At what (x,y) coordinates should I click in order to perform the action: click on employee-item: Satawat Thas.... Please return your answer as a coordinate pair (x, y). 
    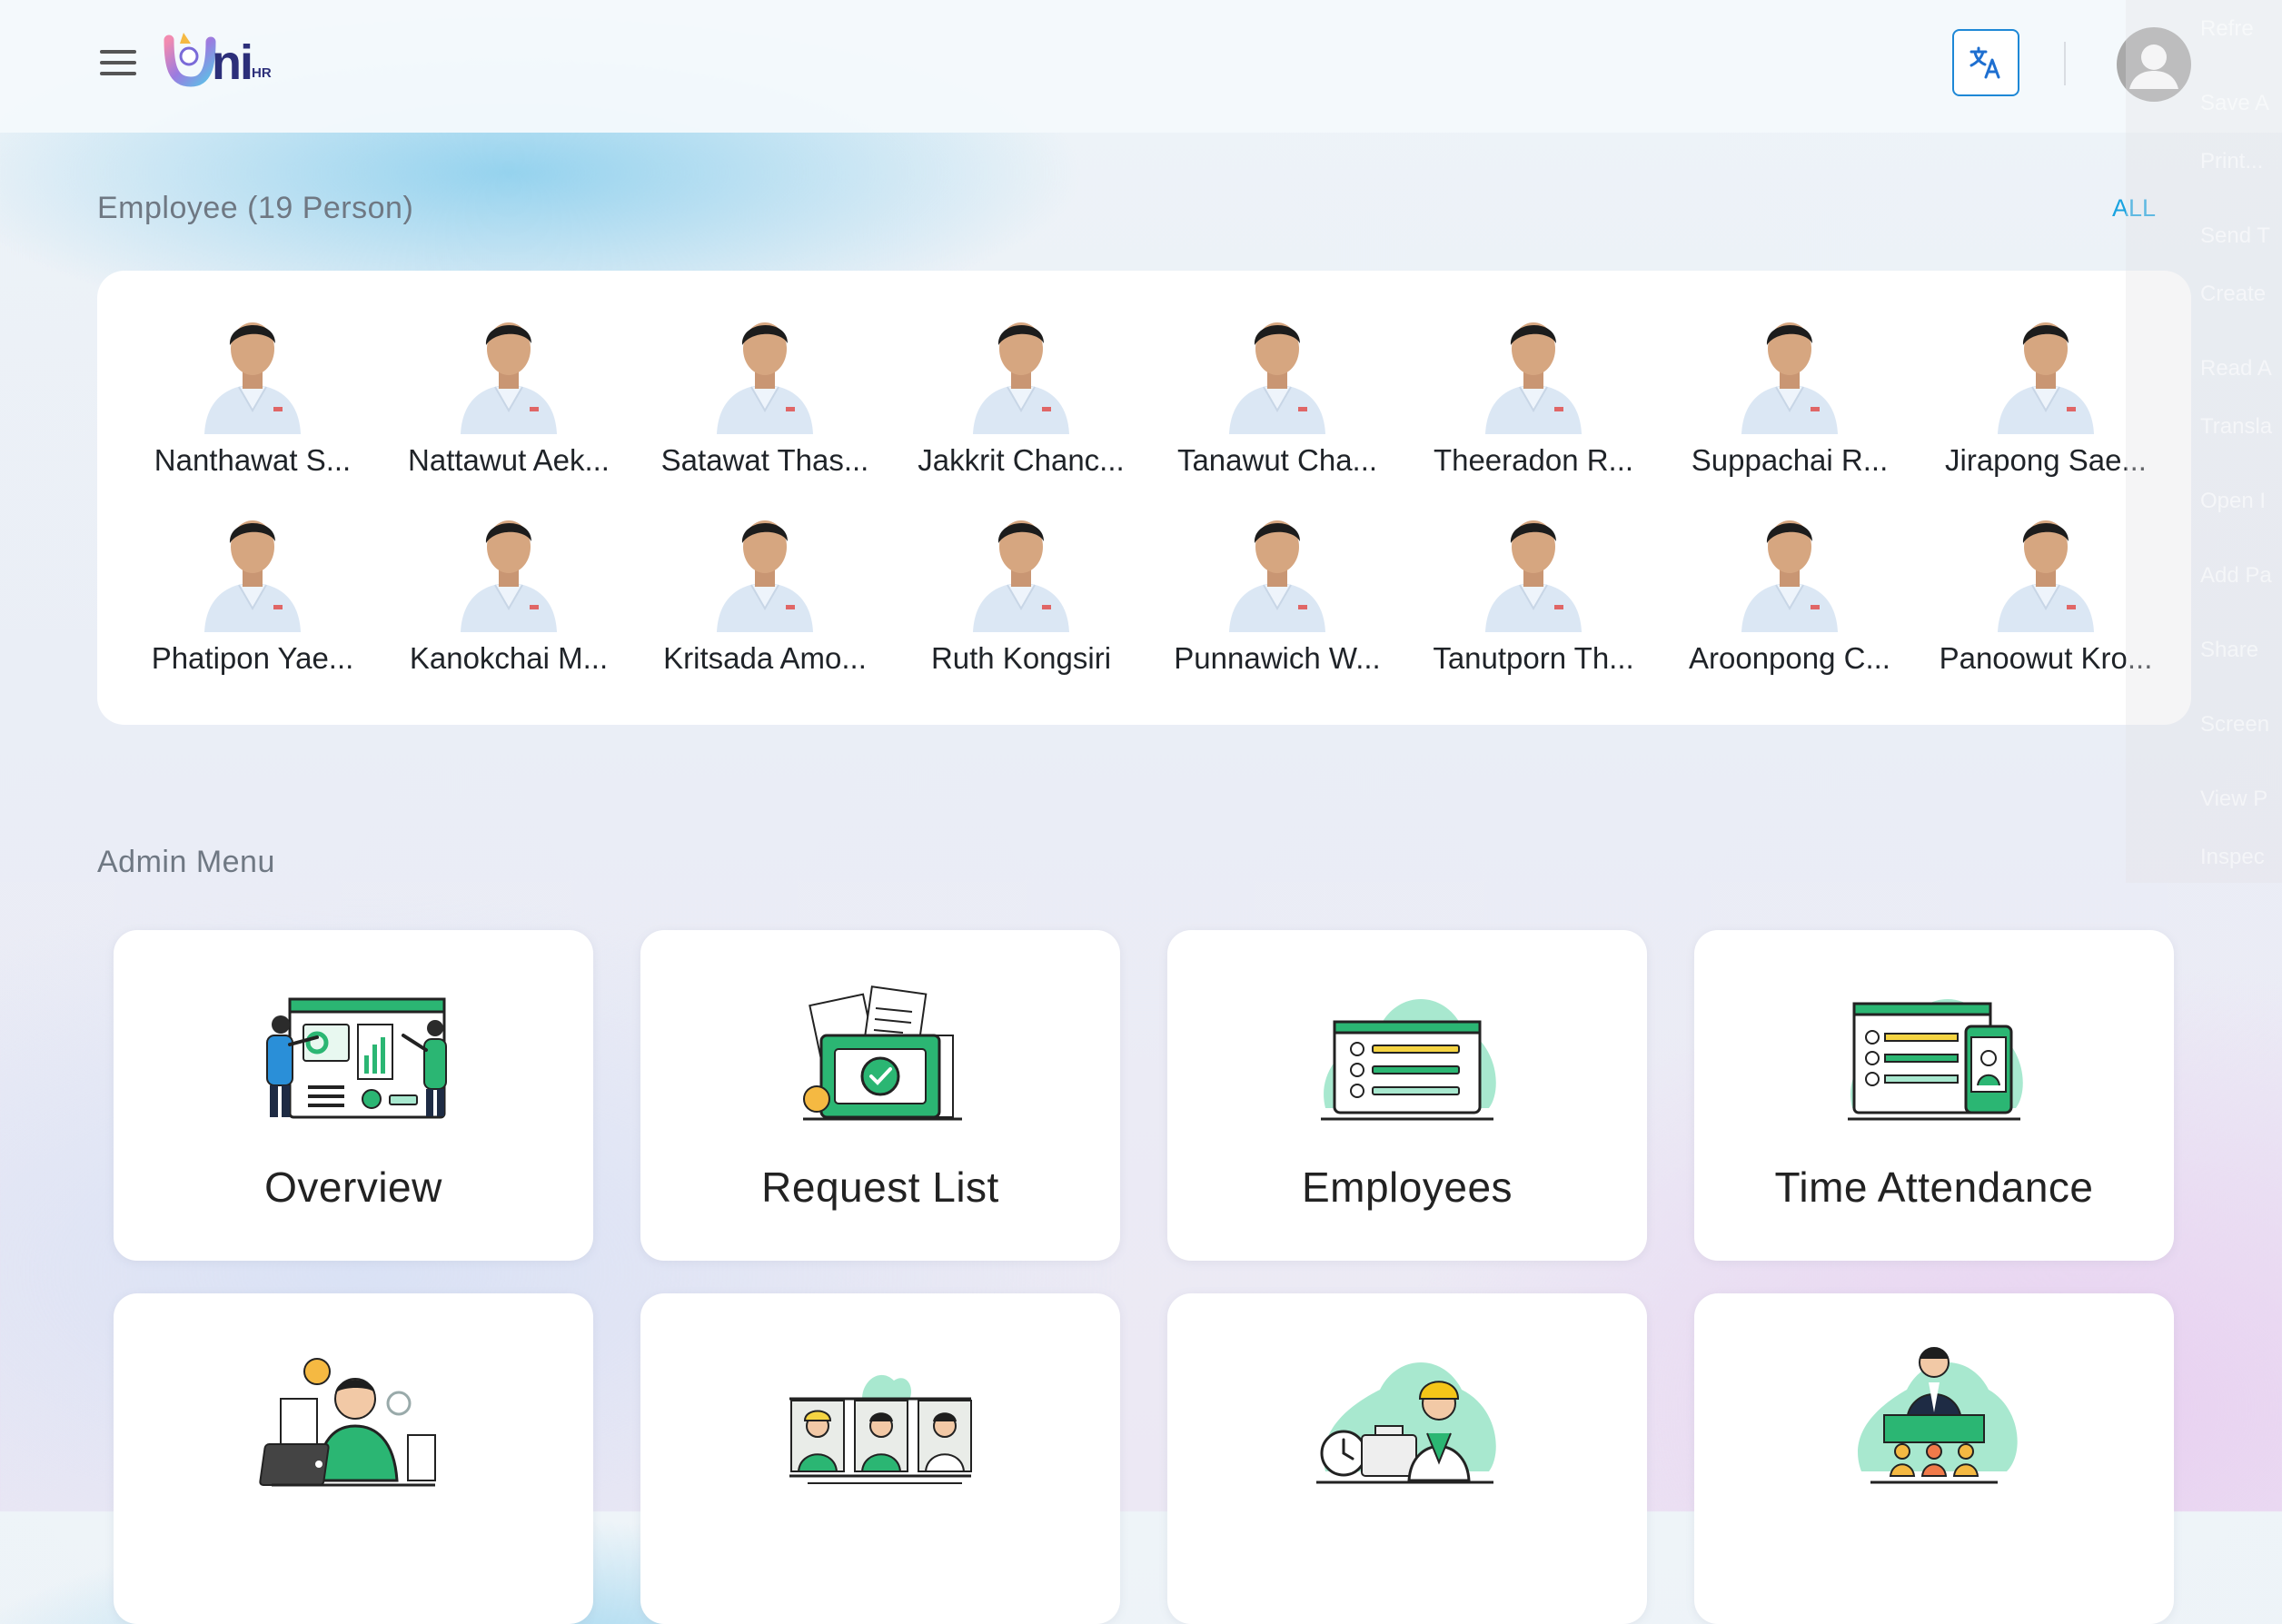
    Looking at the image, I should click on (774, 397).